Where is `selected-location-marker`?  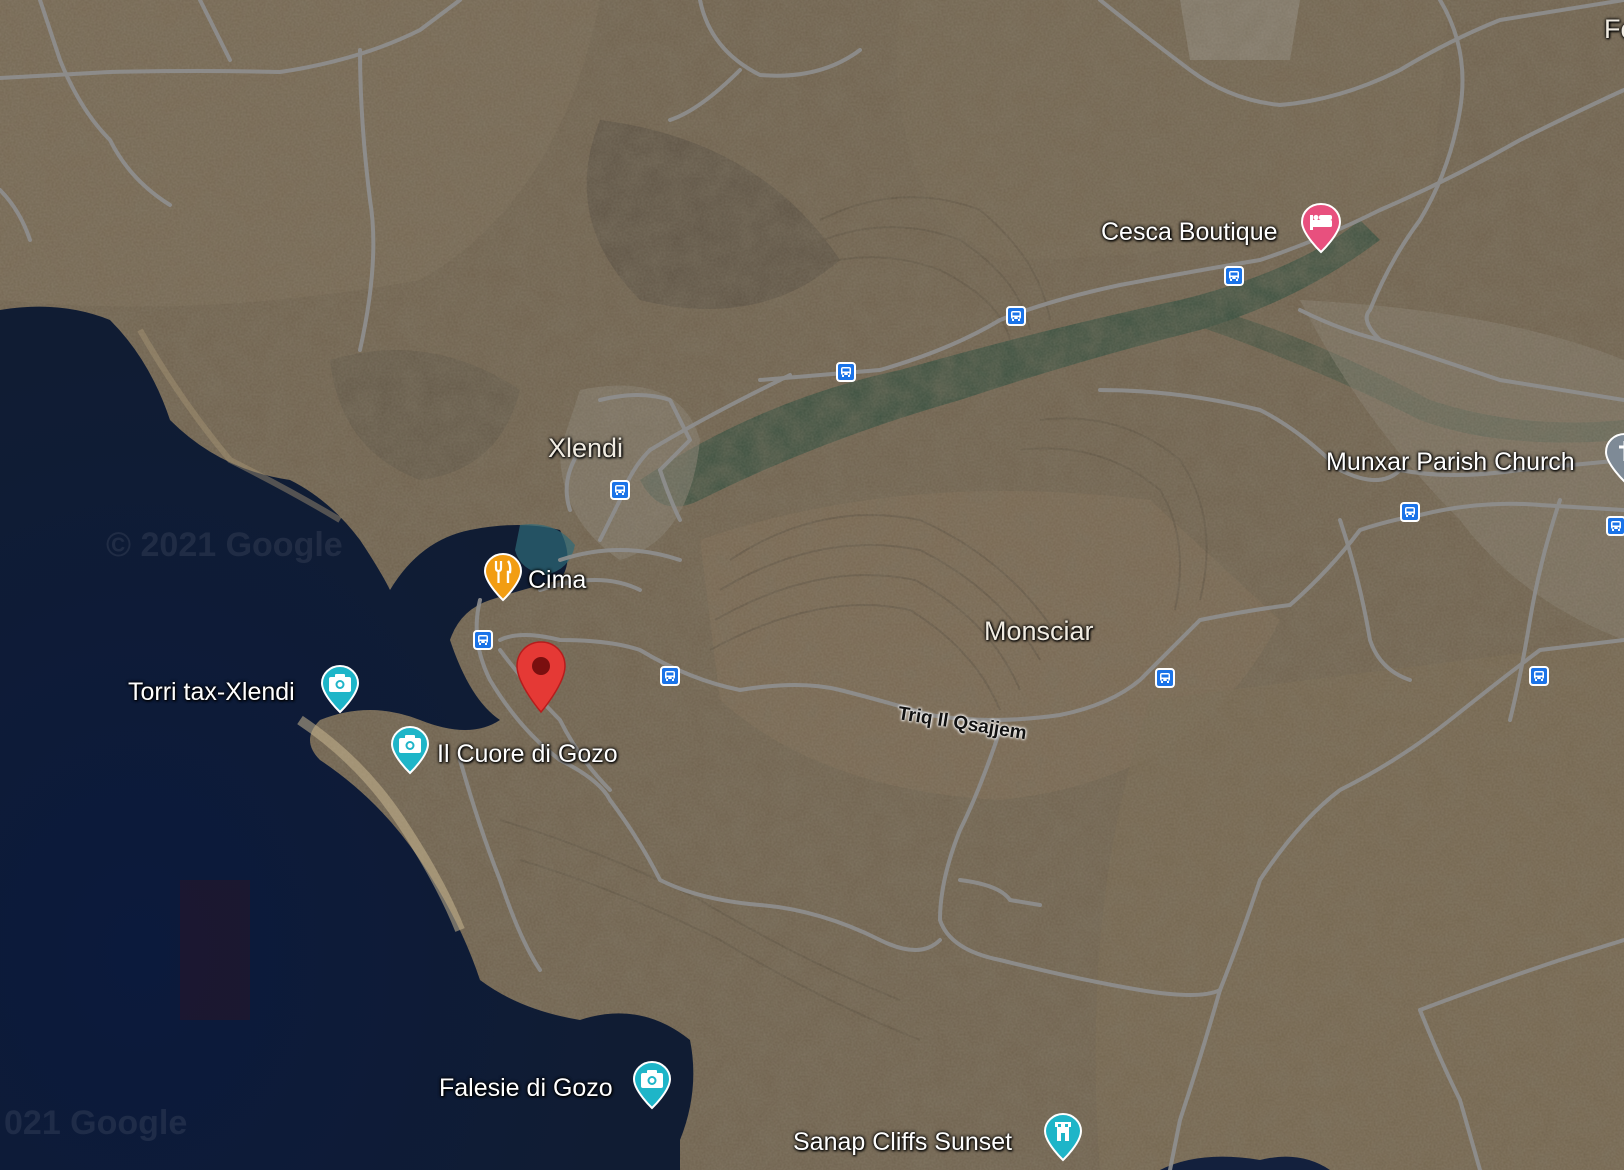 selected-location-marker is located at coordinates (541, 680).